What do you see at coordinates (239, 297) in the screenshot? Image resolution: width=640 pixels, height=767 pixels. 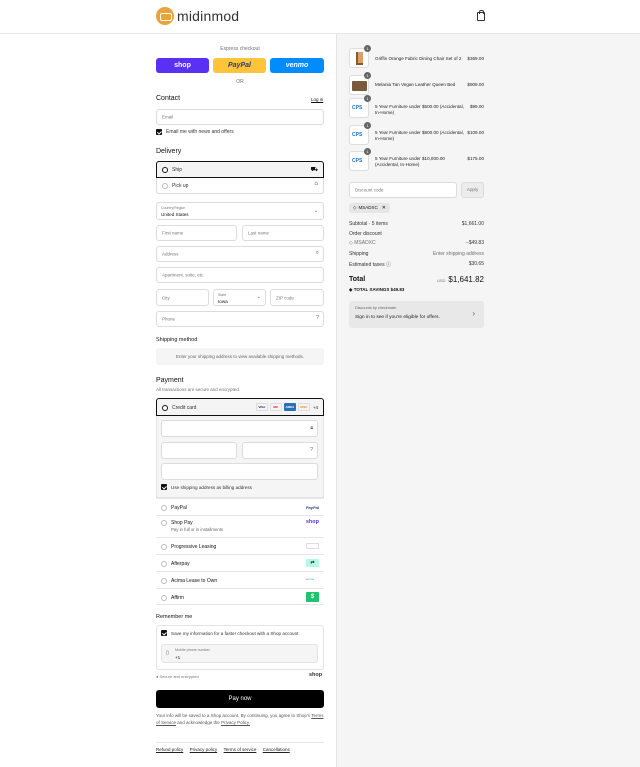 I see `state-select: State Iowa ⌄` at bounding box center [239, 297].